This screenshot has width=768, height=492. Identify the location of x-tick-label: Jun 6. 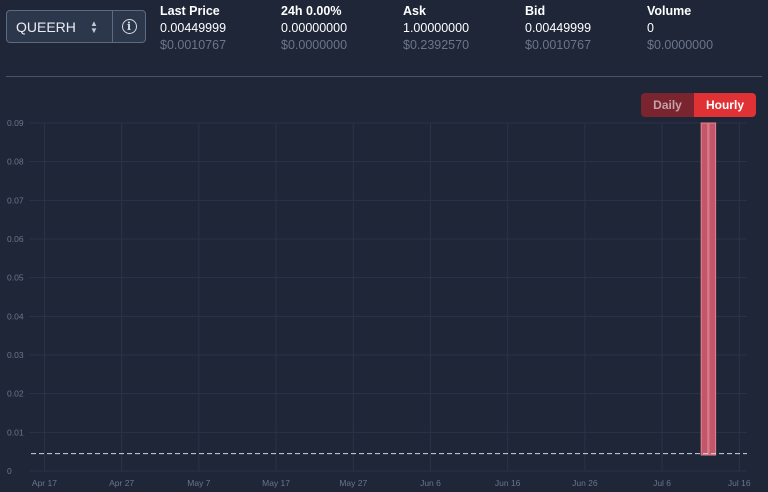
(430, 483).